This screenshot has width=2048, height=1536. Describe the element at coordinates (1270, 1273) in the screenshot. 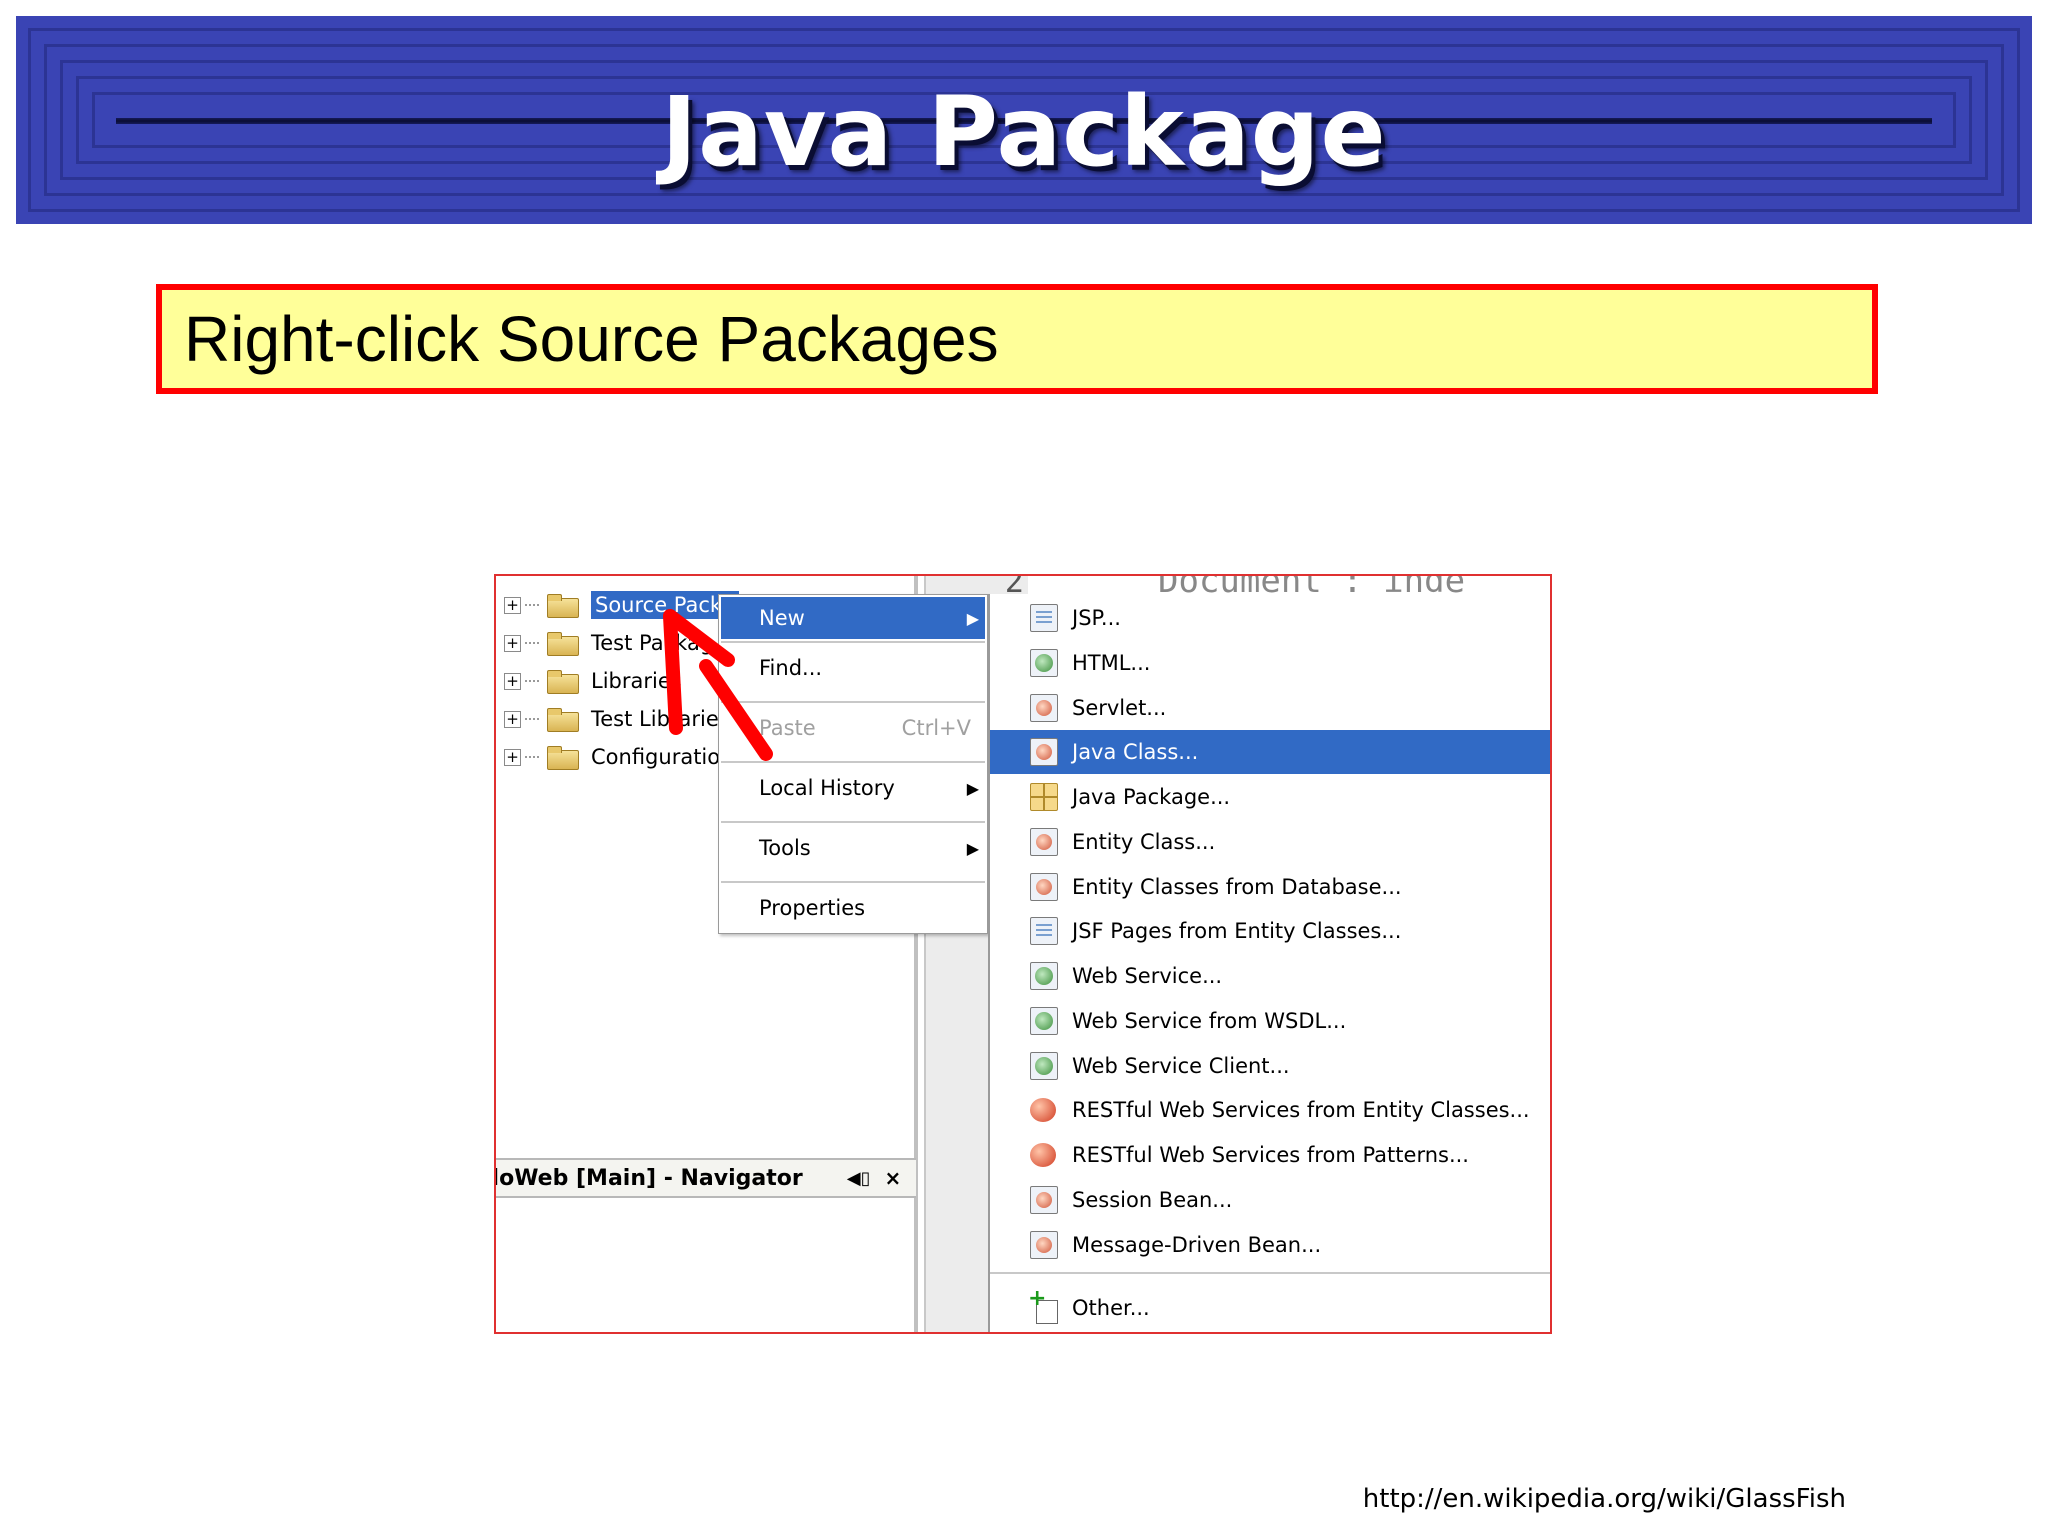

I see `submenu-separator` at that location.